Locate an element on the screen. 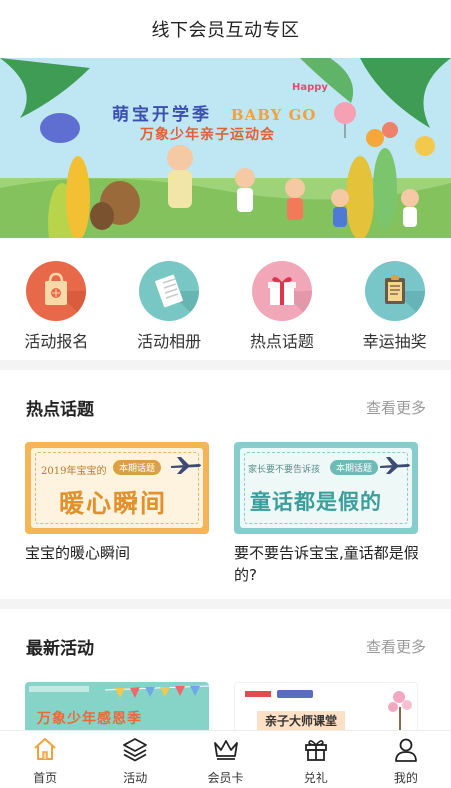 This screenshot has height=788, width=451. quick-action-label: 幸运抽奖 is located at coordinates (394, 341).